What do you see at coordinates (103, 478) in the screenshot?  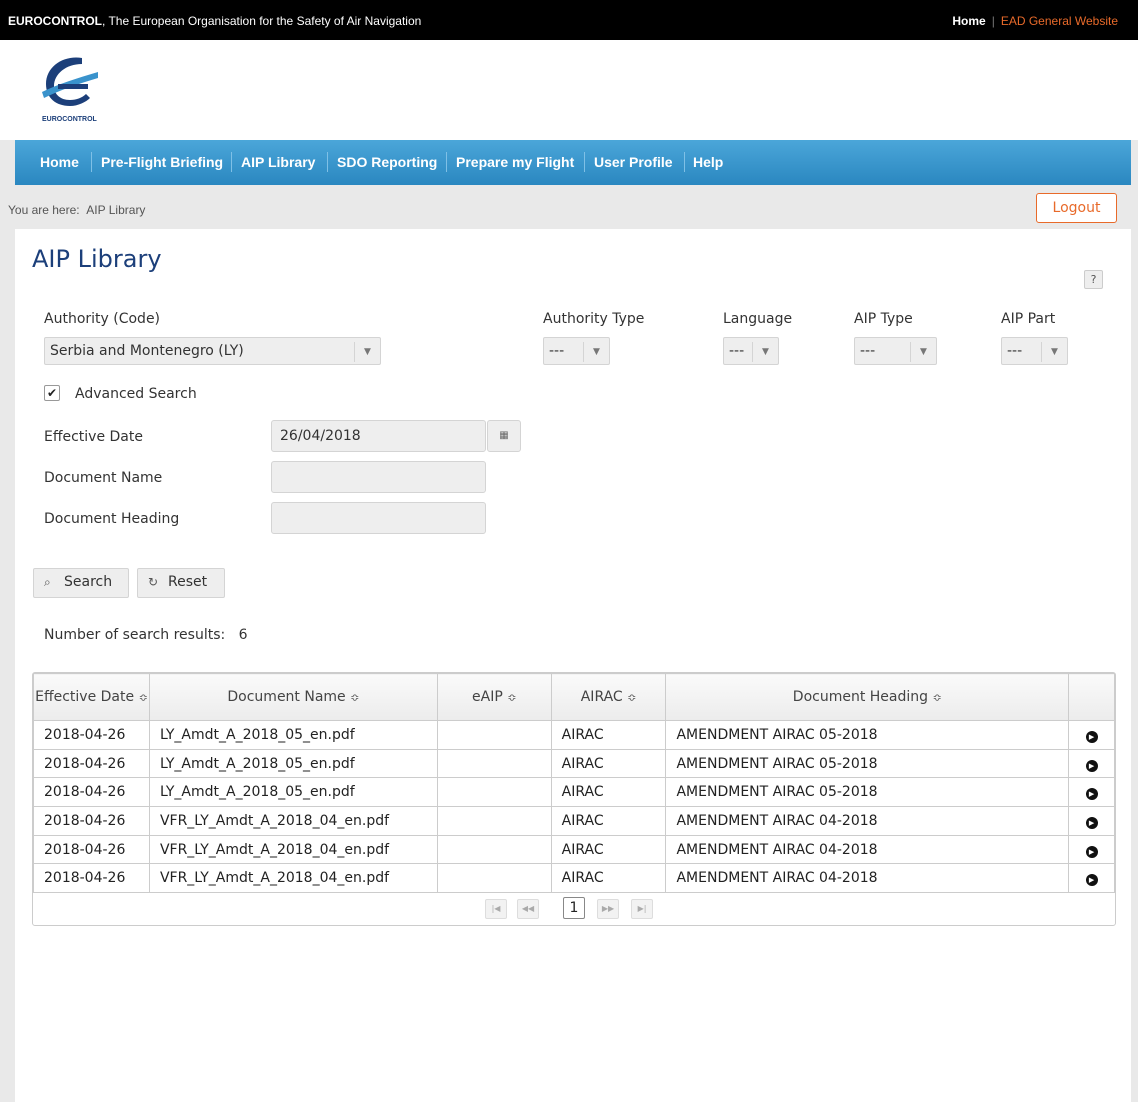 I see `document-name-label: Document Name` at bounding box center [103, 478].